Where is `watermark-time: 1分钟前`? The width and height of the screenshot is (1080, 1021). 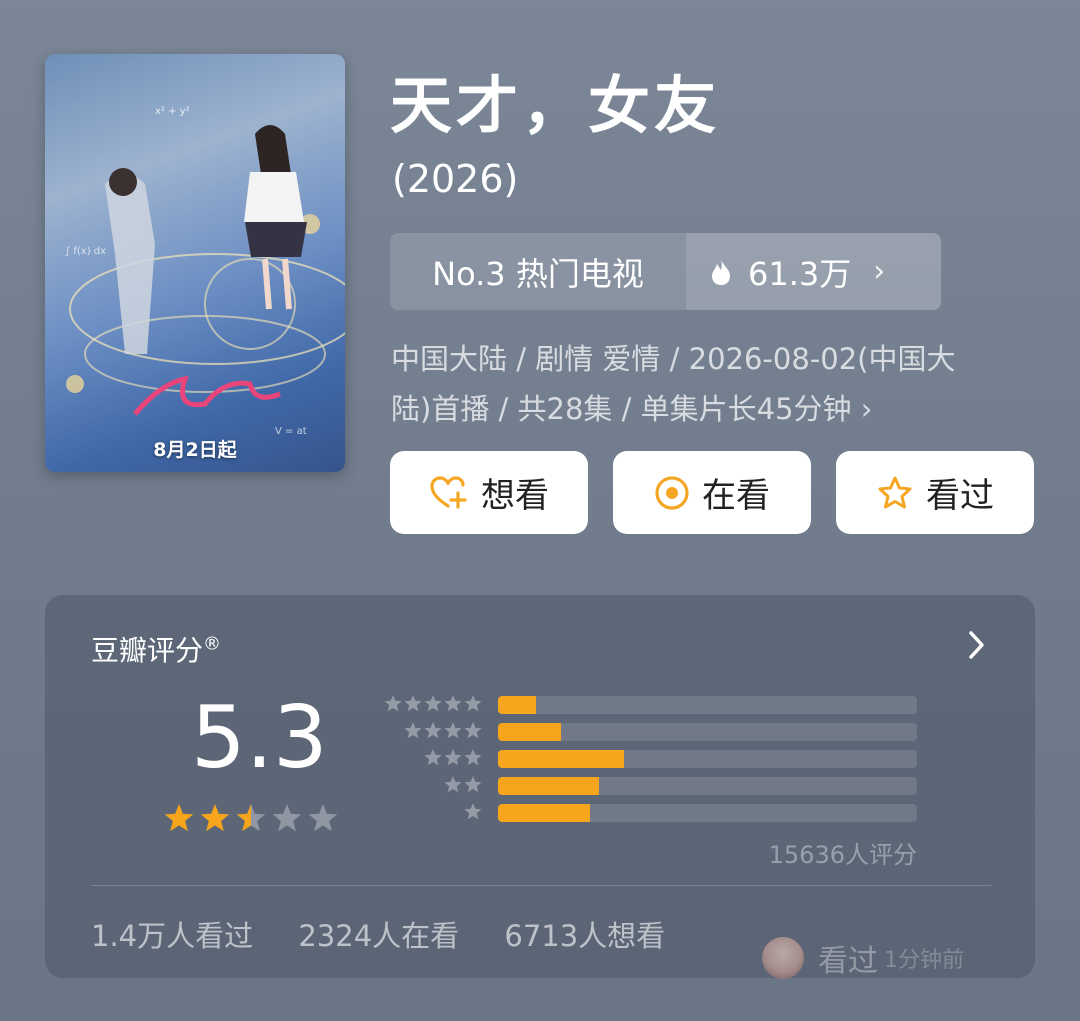
watermark-time: 1分钟前 is located at coordinates (924, 960).